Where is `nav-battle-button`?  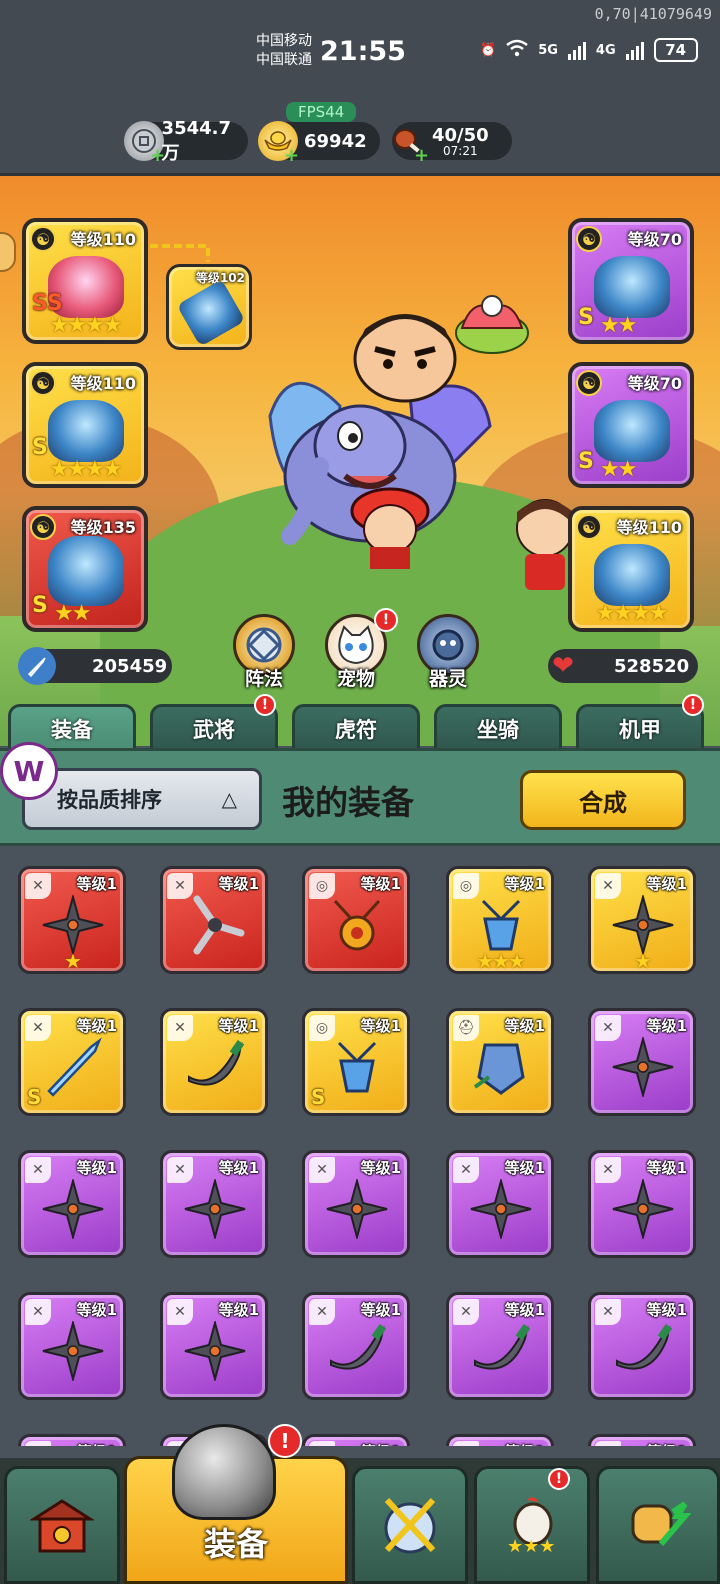 nav-battle-button is located at coordinates (410, 1525).